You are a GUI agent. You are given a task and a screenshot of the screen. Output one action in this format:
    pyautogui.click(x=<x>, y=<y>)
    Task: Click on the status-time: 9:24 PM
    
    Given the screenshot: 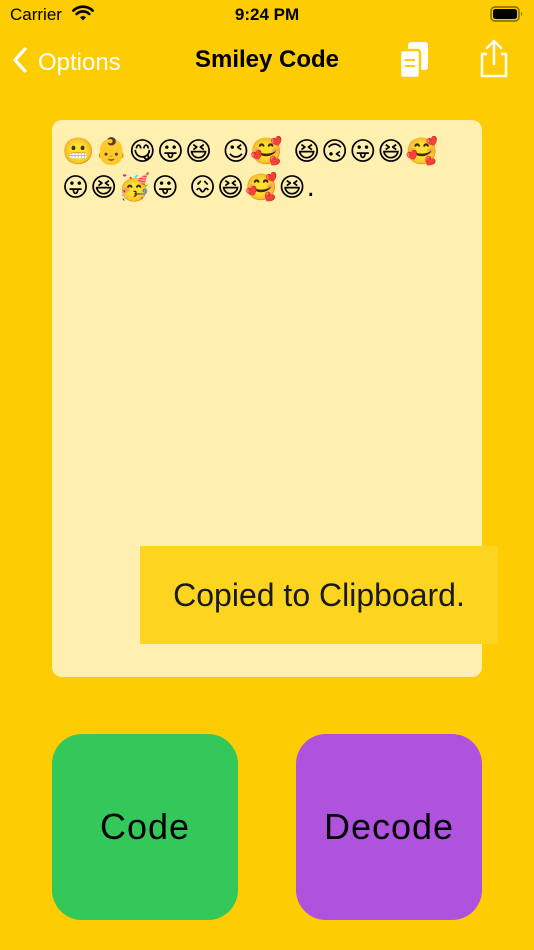 What is the action you would take?
    pyautogui.click(x=267, y=14)
    